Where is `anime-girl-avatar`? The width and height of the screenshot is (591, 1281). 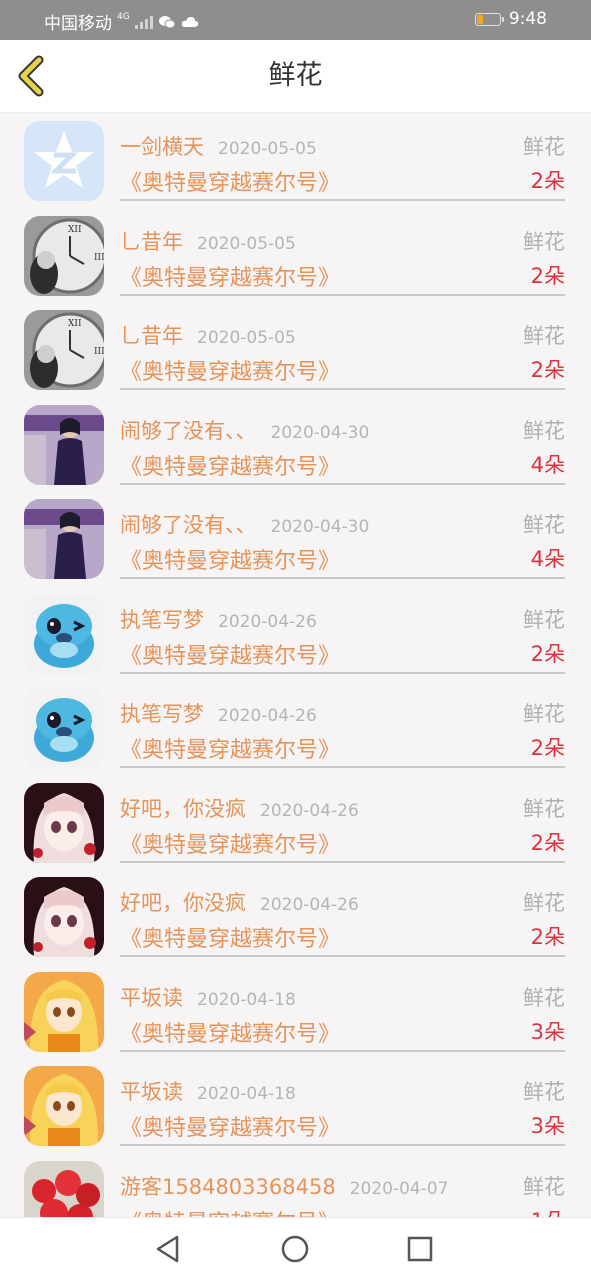 anime-girl-avatar is located at coordinates (64, 917).